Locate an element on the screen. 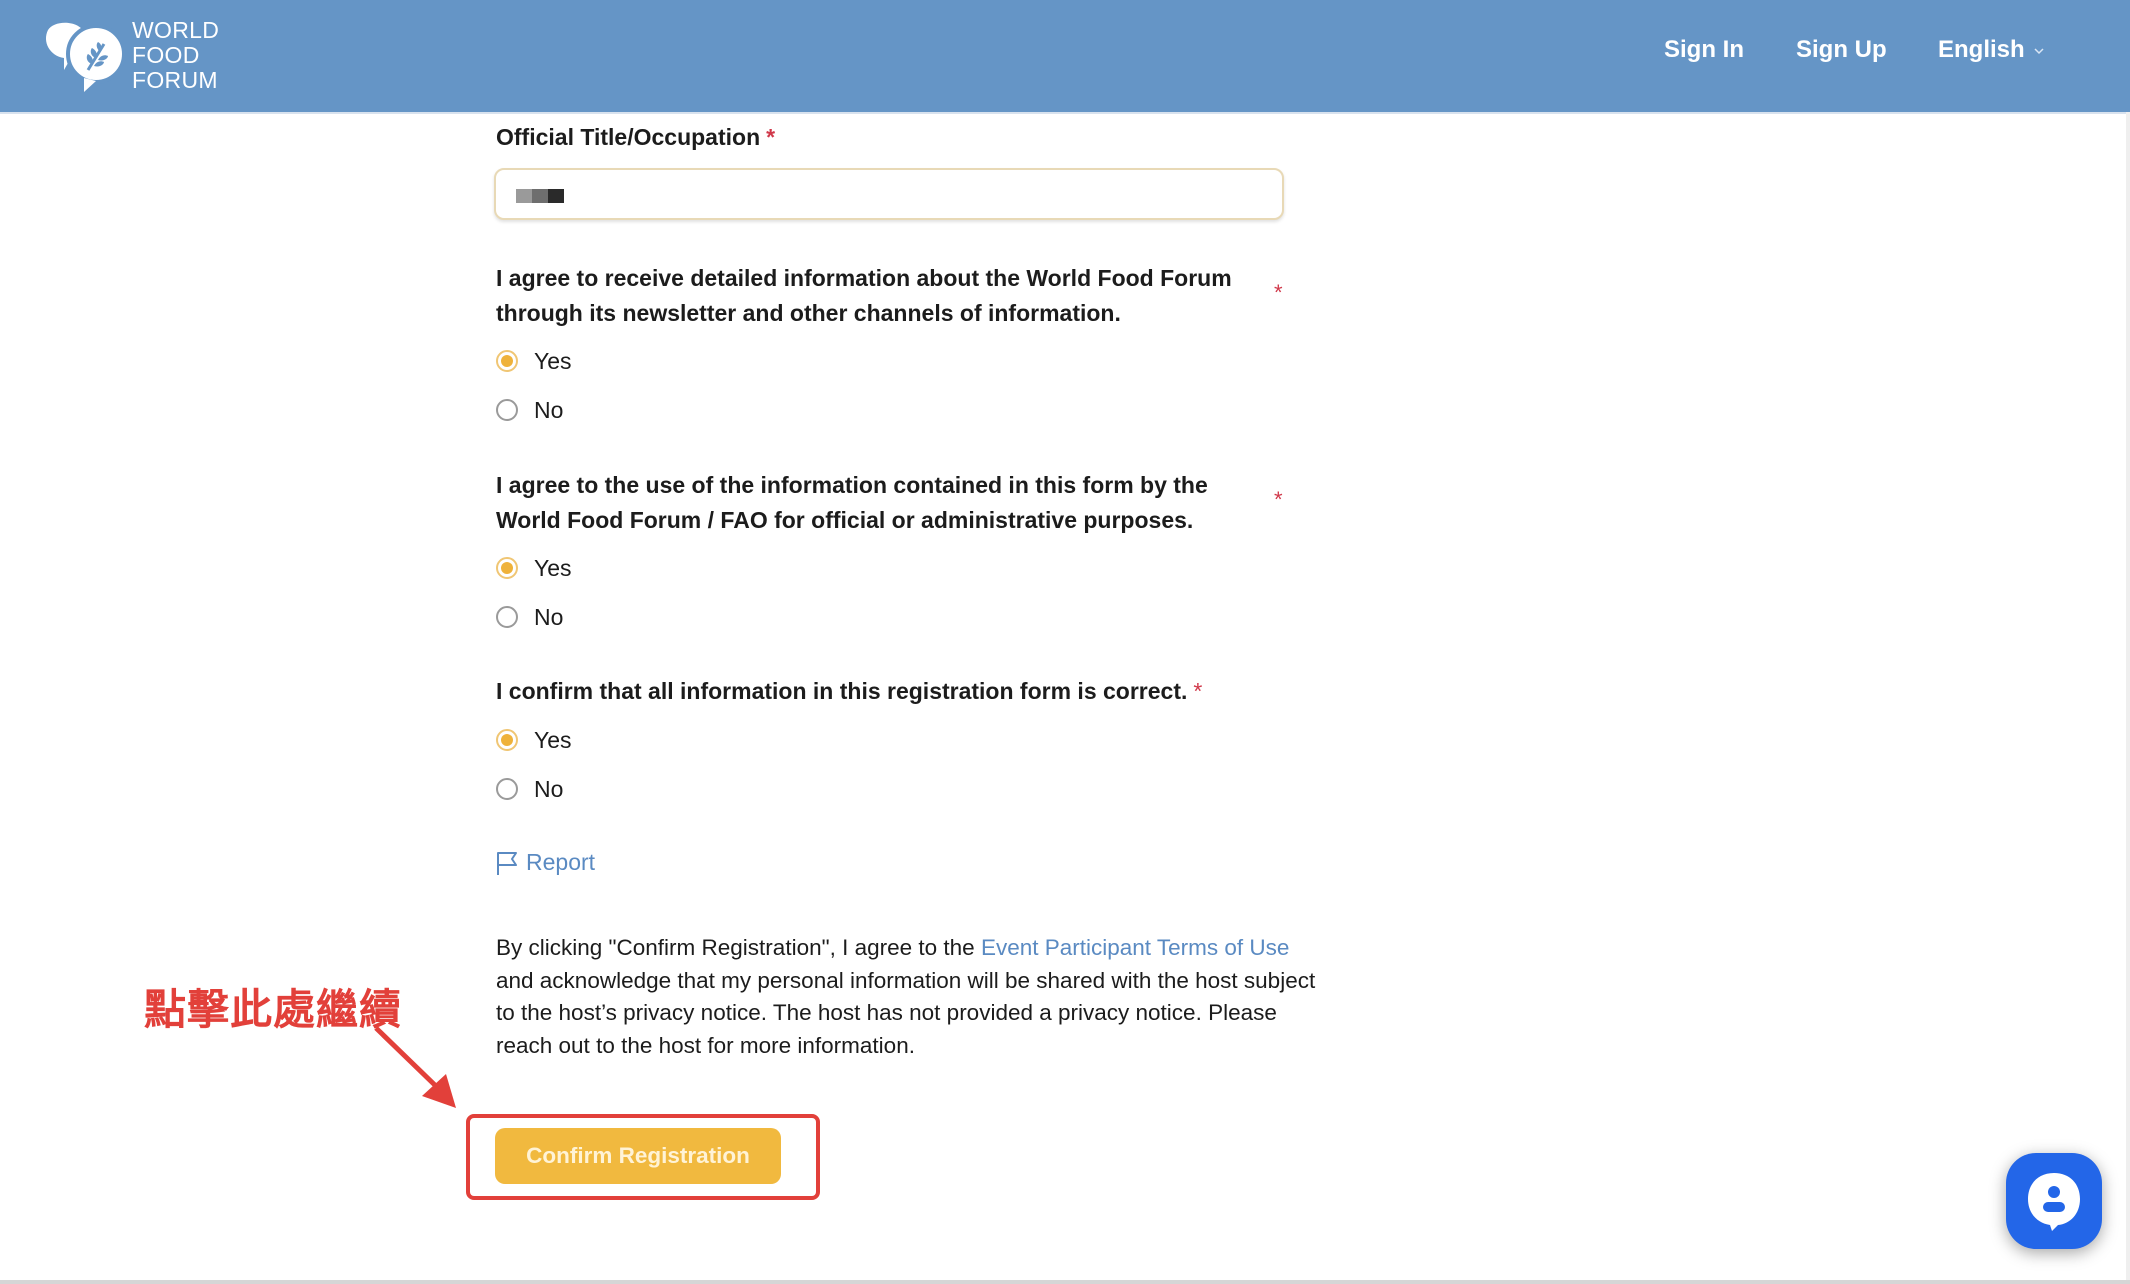 The image size is (2130, 1284). newsletter-no-radio: No is located at coordinates (529, 410).